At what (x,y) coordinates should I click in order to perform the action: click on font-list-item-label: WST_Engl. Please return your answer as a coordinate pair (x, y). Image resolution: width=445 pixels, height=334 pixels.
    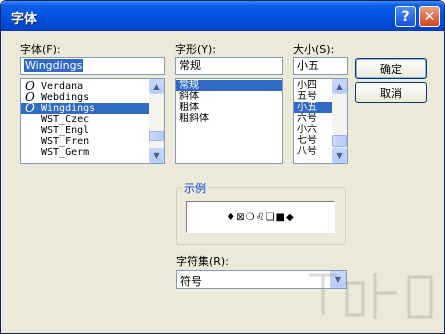
    Looking at the image, I should click on (65, 130).